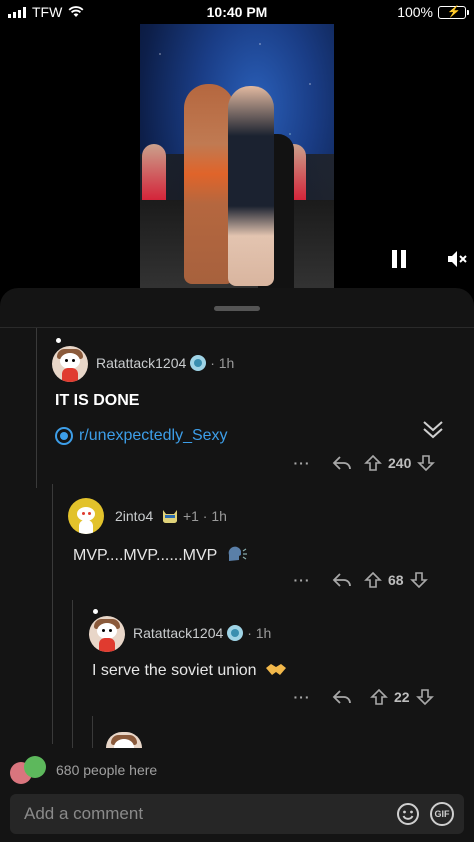 The width and height of the screenshot is (474, 842). What do you see at coordinates (235, 633) in the screenshot?
I see `avatar-badge-icon` at bounding box center [235, 633].